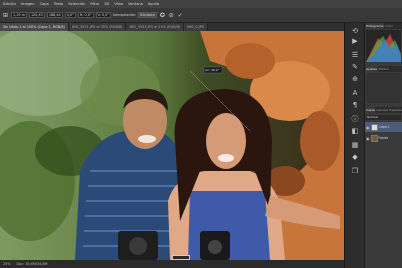 This screenshot has height=268, width=402. Describe the element at coordinates (370, 110) in the screenshot. I see `tab-capas: Capas` at that location.